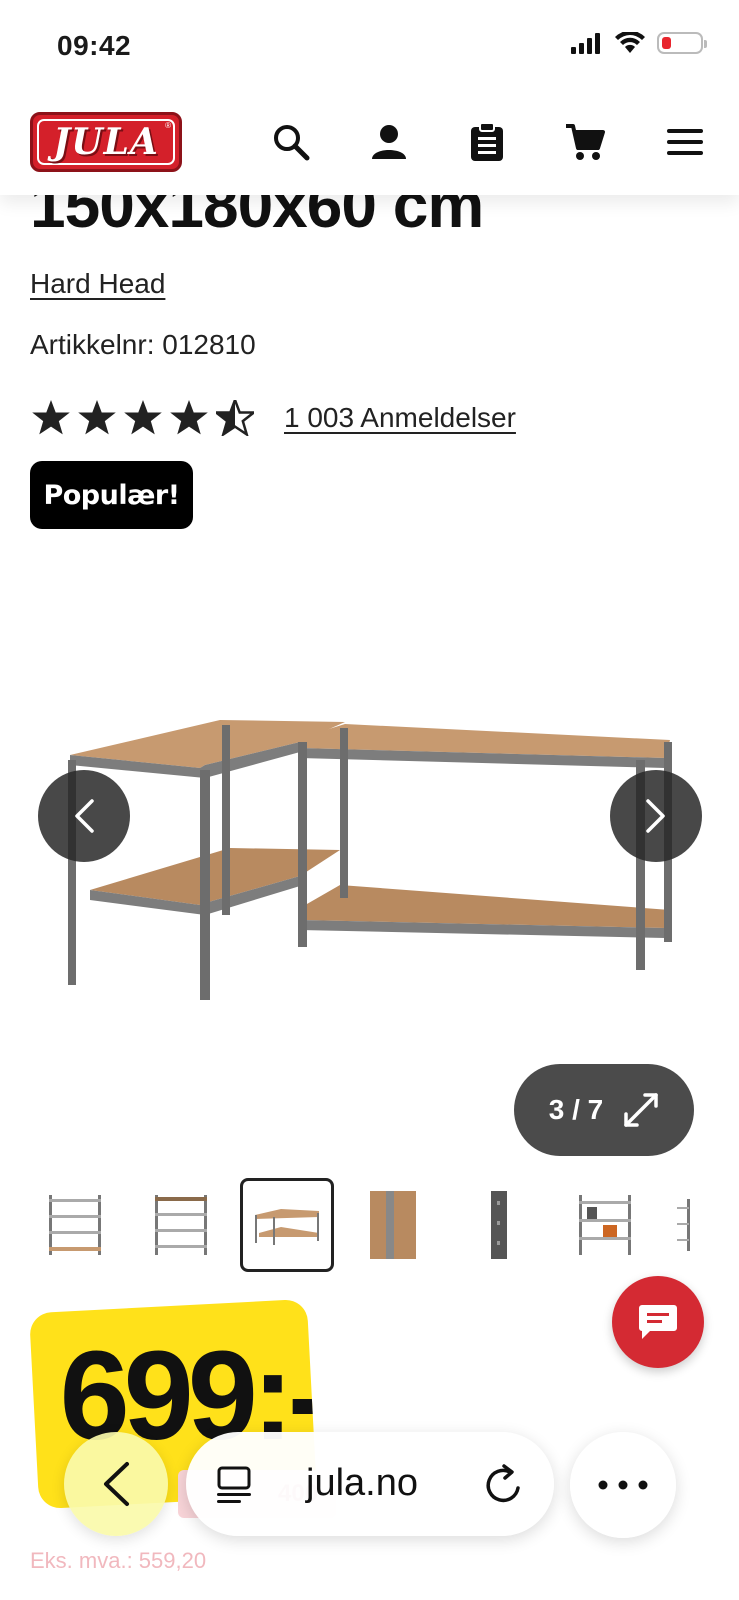 This screenshot has height=1600, width=739. I want to click on account-button, so click(389, 142).